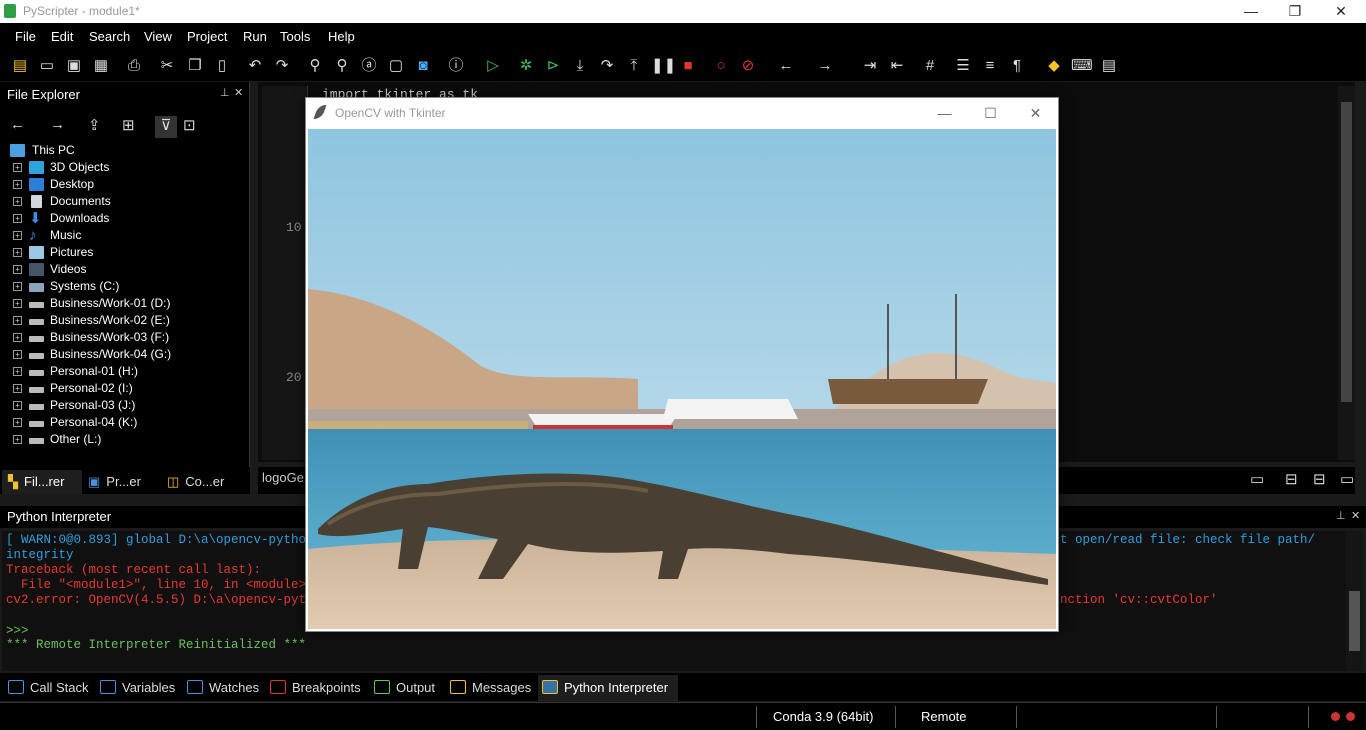 This screenshot has width=1366, height=730. Describe the element at coordinates (20, 66) in the screenshot. I see `new-file-icon: ▤` at that location.